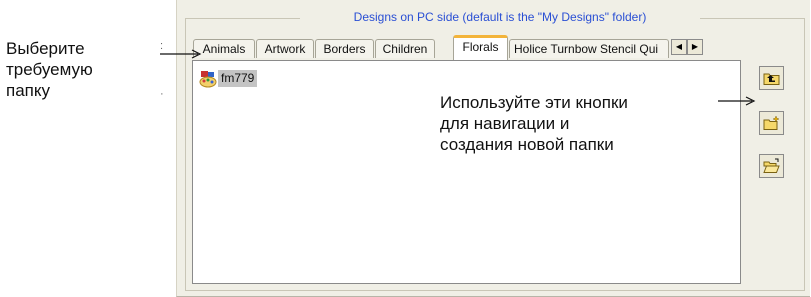 This screenshot has width=811, height=297. Describe the element at coordinates (162, 46) in the screenshot. I see `tick-mark: :` at that location.